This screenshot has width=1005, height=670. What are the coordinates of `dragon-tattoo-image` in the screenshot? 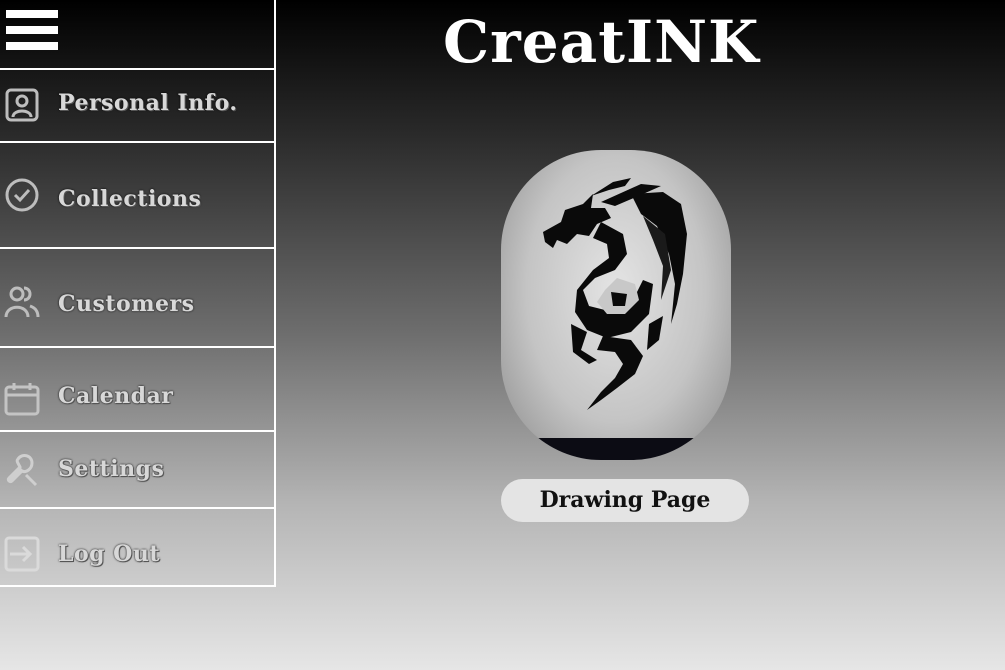 It's located at (615, 294).